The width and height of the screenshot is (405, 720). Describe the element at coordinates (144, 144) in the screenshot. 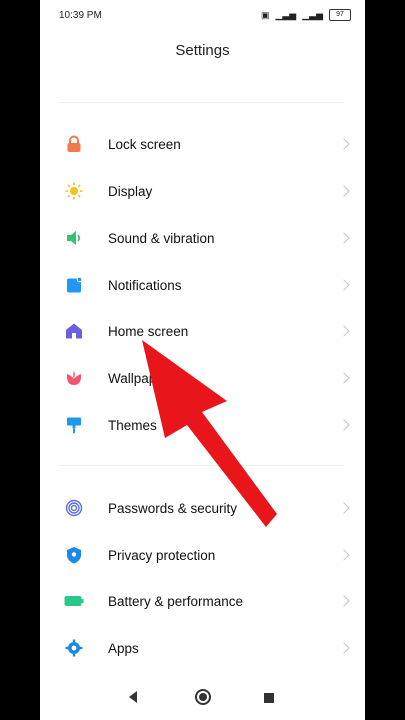

I see `settings-item-label: Lock screen` at that location.